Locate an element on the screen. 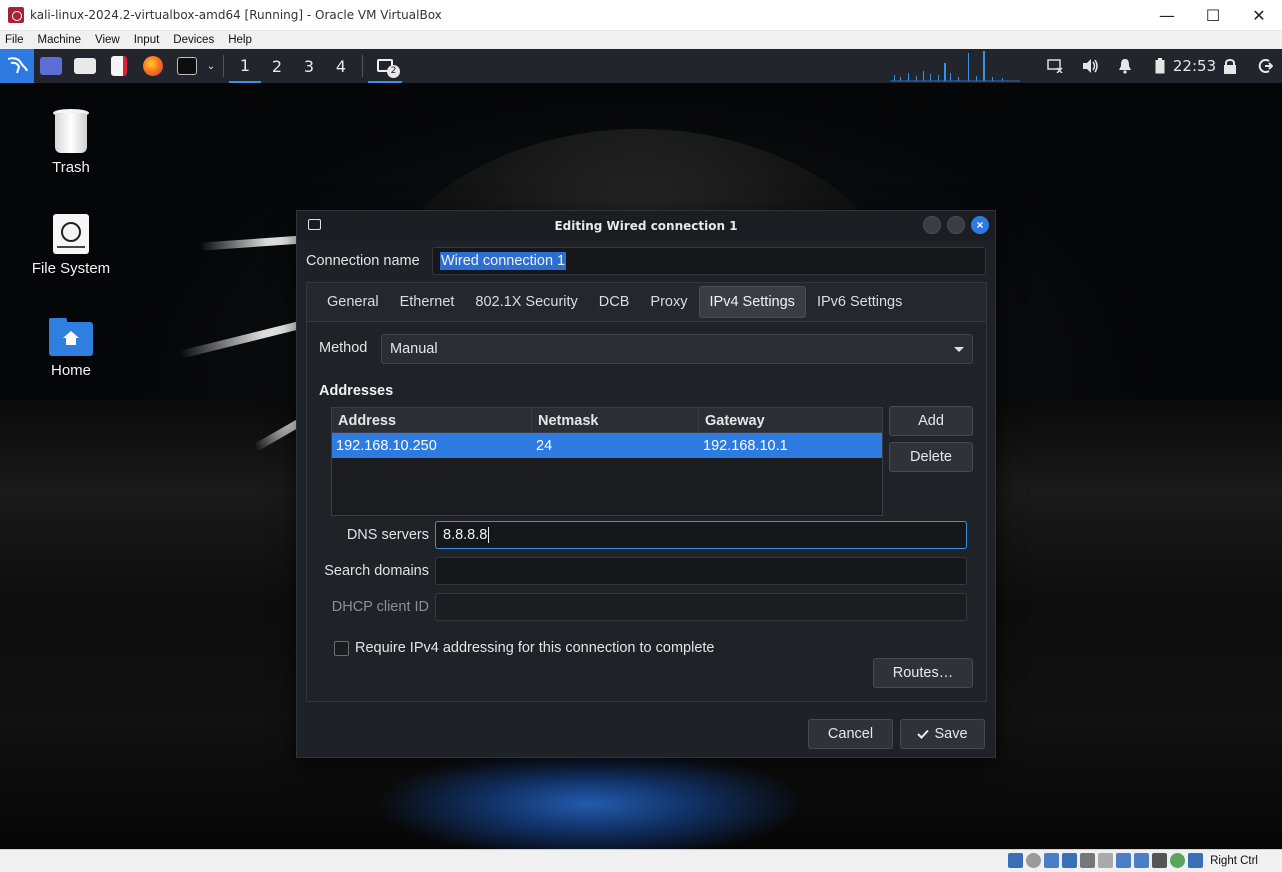 The width and height of the screenshot is (1282, 872). host-statusbar: Right Ctrl is located at coordinates (641, 860).